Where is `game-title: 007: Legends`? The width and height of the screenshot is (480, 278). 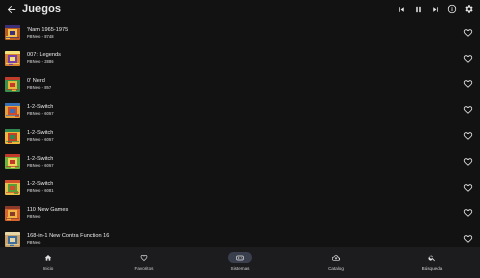
game-title: 007: Legends is located at coordinates (44, 55).